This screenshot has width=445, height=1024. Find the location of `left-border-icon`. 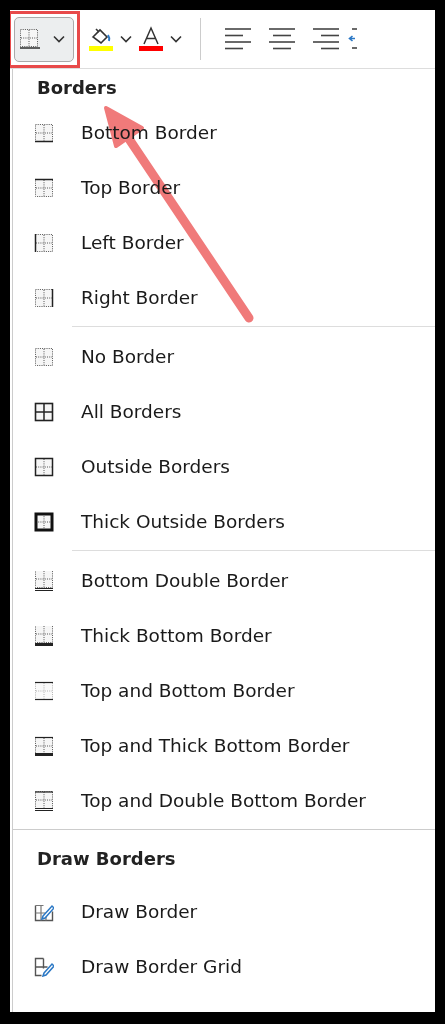

left-border-icon is located at coordinates (44, 242).